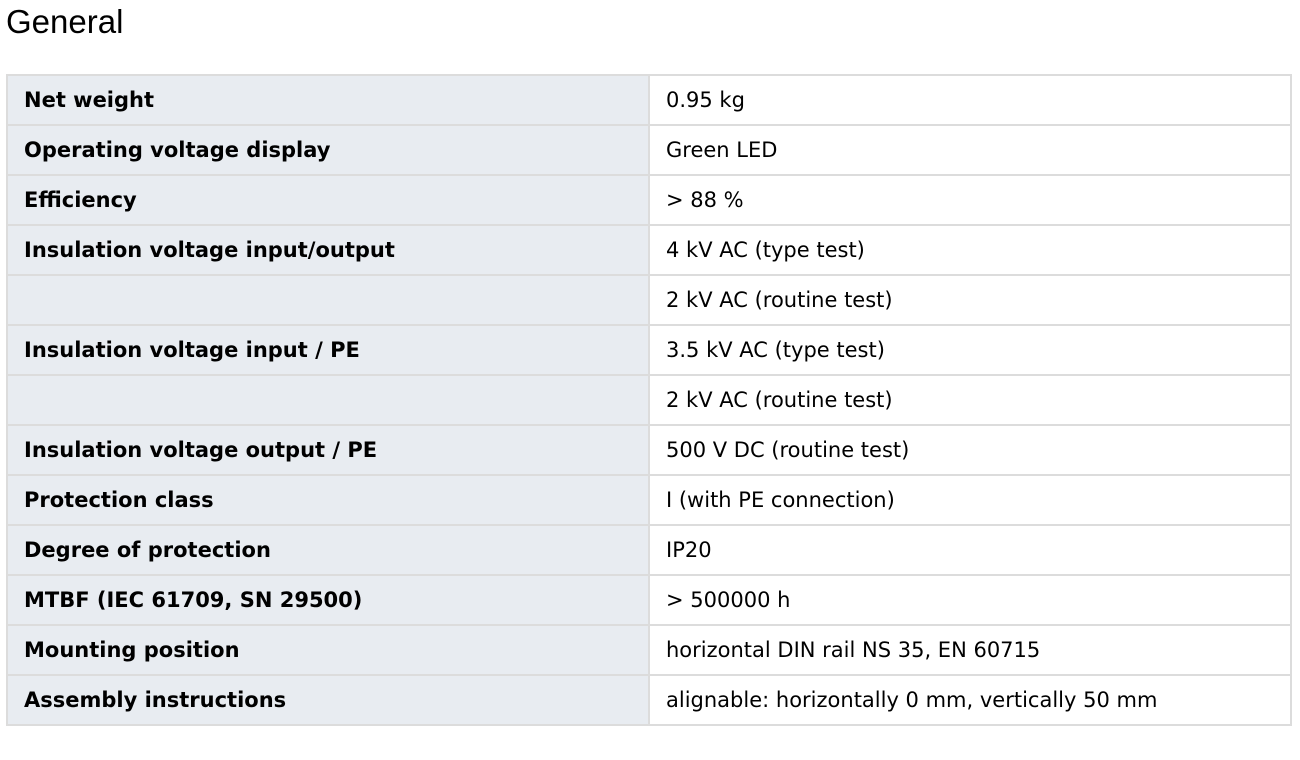 Image resolution: width=1300 pixels, height=760 pixels. What do you see at coordinates (970, 200) in the screenshot?
I see `row-value: > 88 %` at bounding box center [970, 200].